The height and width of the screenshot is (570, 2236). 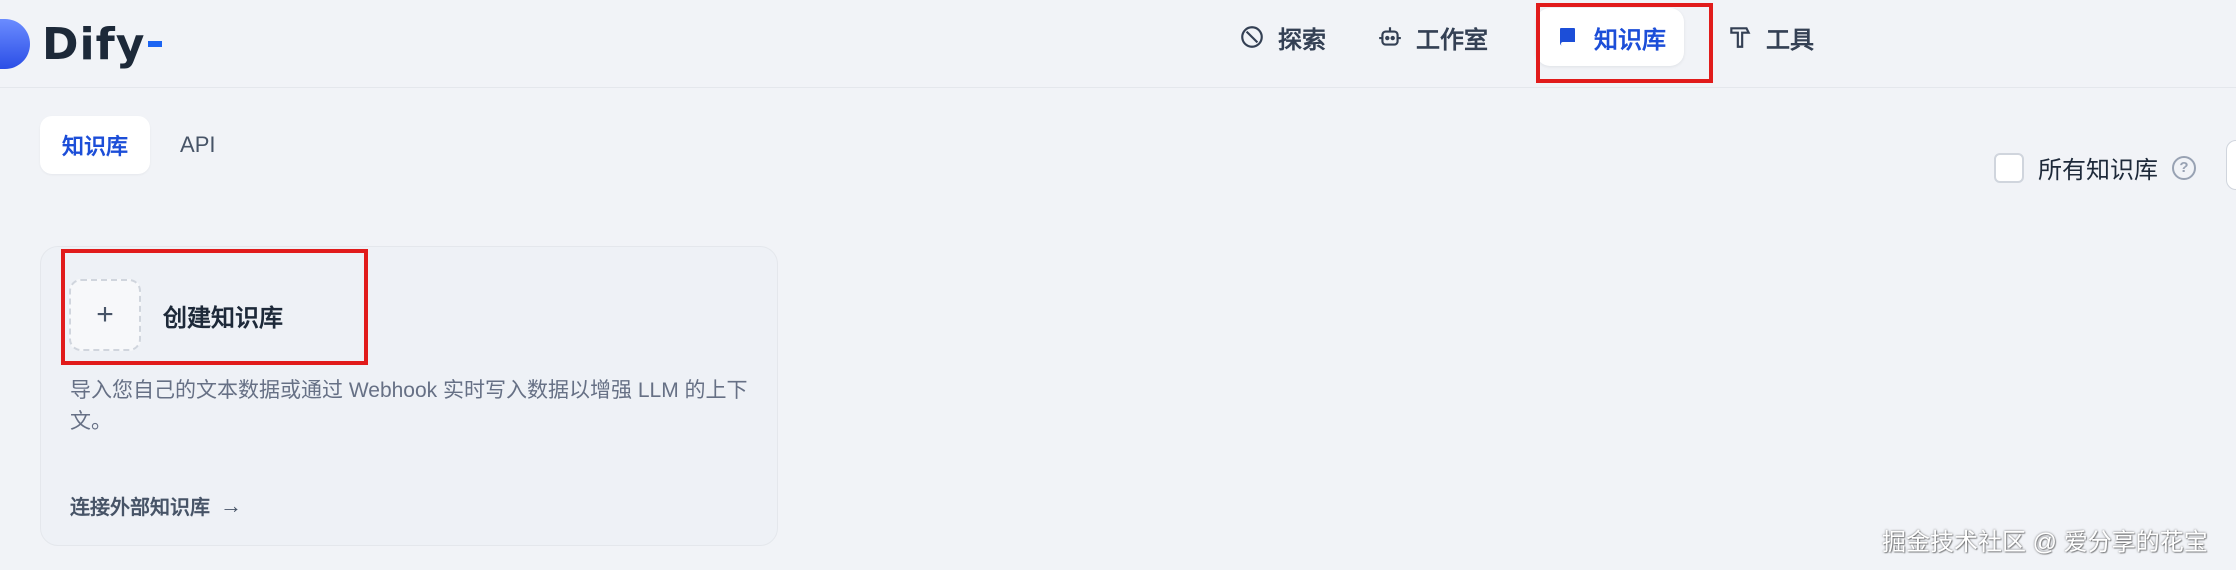 What do you see at coordinates (2231, 165) in the screenshot?
I see `search-input-edge` at bounding box center [2231, 165].